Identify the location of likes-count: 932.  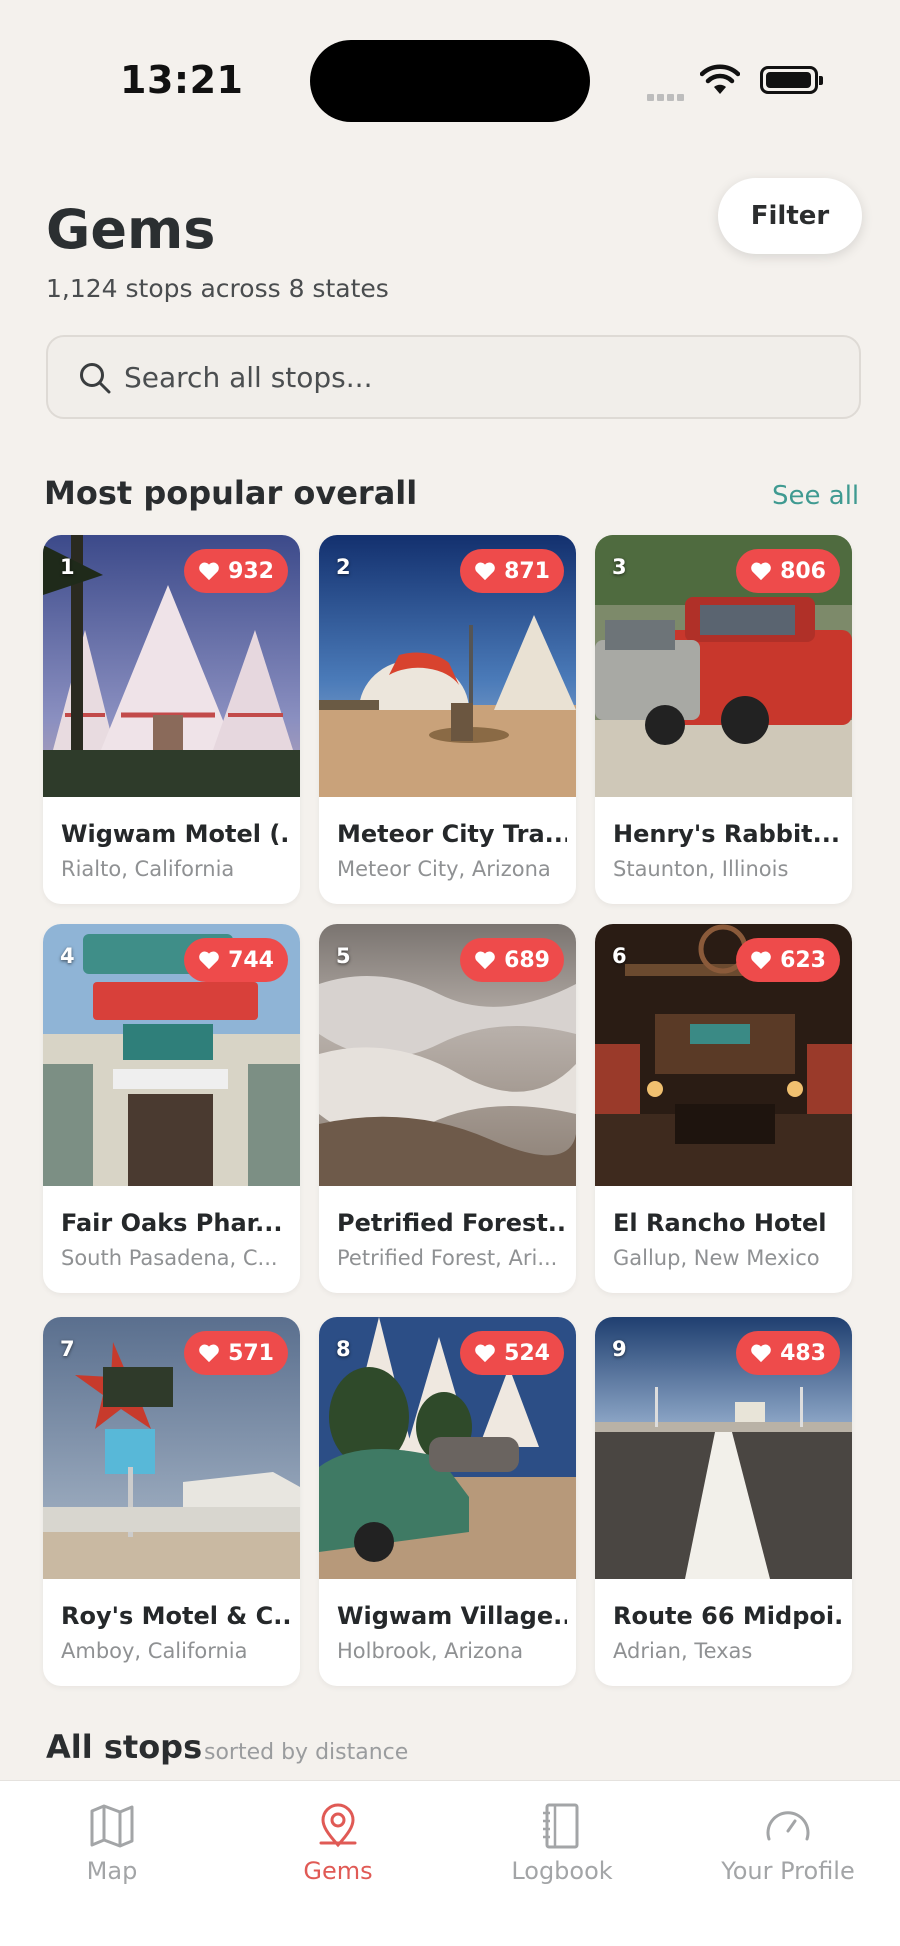
(251, 571).